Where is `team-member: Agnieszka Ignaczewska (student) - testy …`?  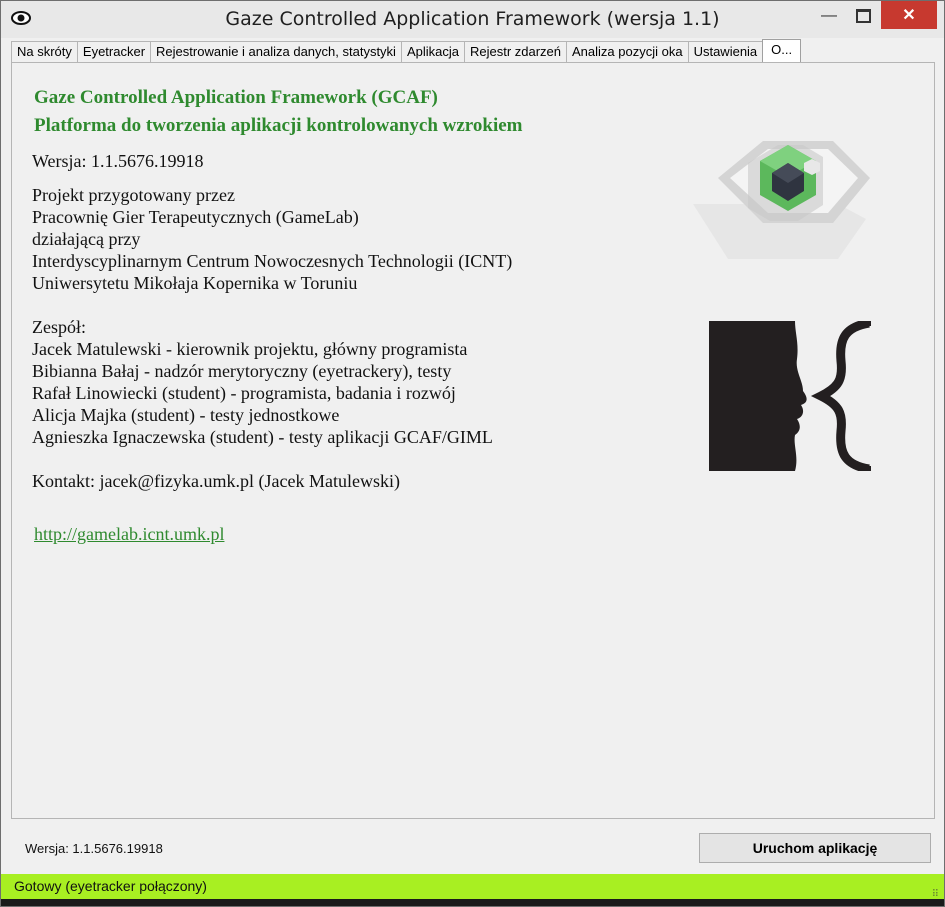 team-member: Agnieszka Ignaczewska (student) - testy … is located at coordinates (262, 437).